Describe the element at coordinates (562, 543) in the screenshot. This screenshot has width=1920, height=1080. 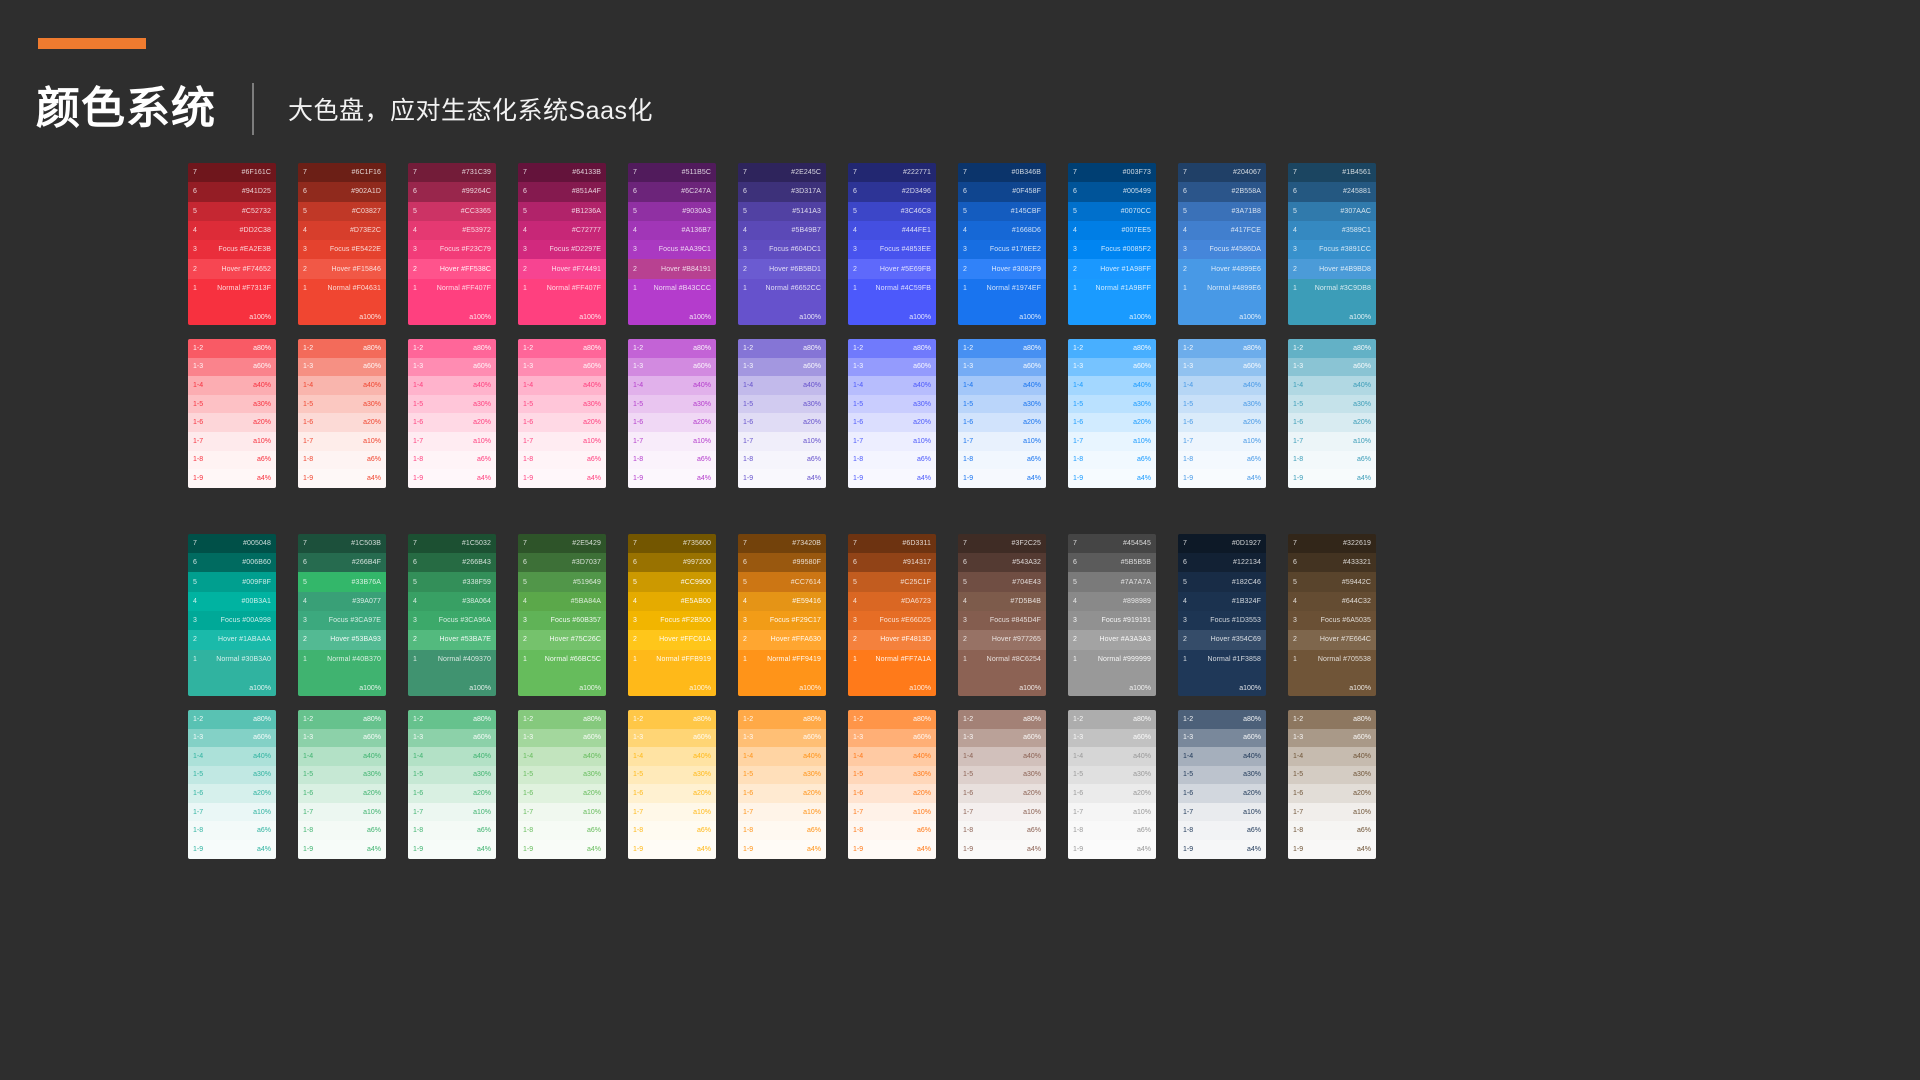
I see `swatch: 7 #2E5429` at that location.